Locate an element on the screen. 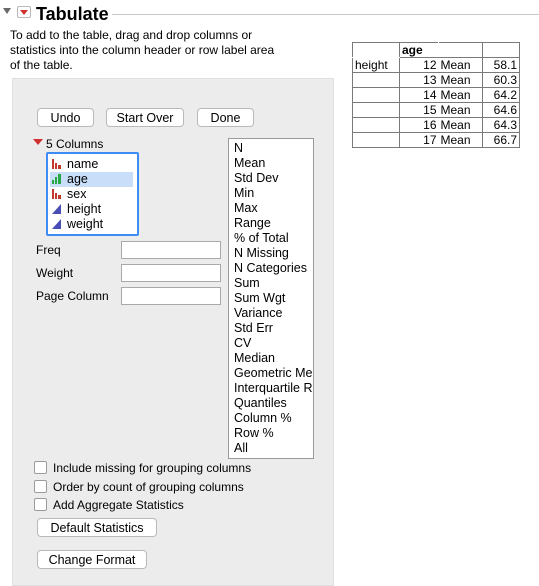  table-row: 15 Mean 64.6 is located at coordinates (436, 110).